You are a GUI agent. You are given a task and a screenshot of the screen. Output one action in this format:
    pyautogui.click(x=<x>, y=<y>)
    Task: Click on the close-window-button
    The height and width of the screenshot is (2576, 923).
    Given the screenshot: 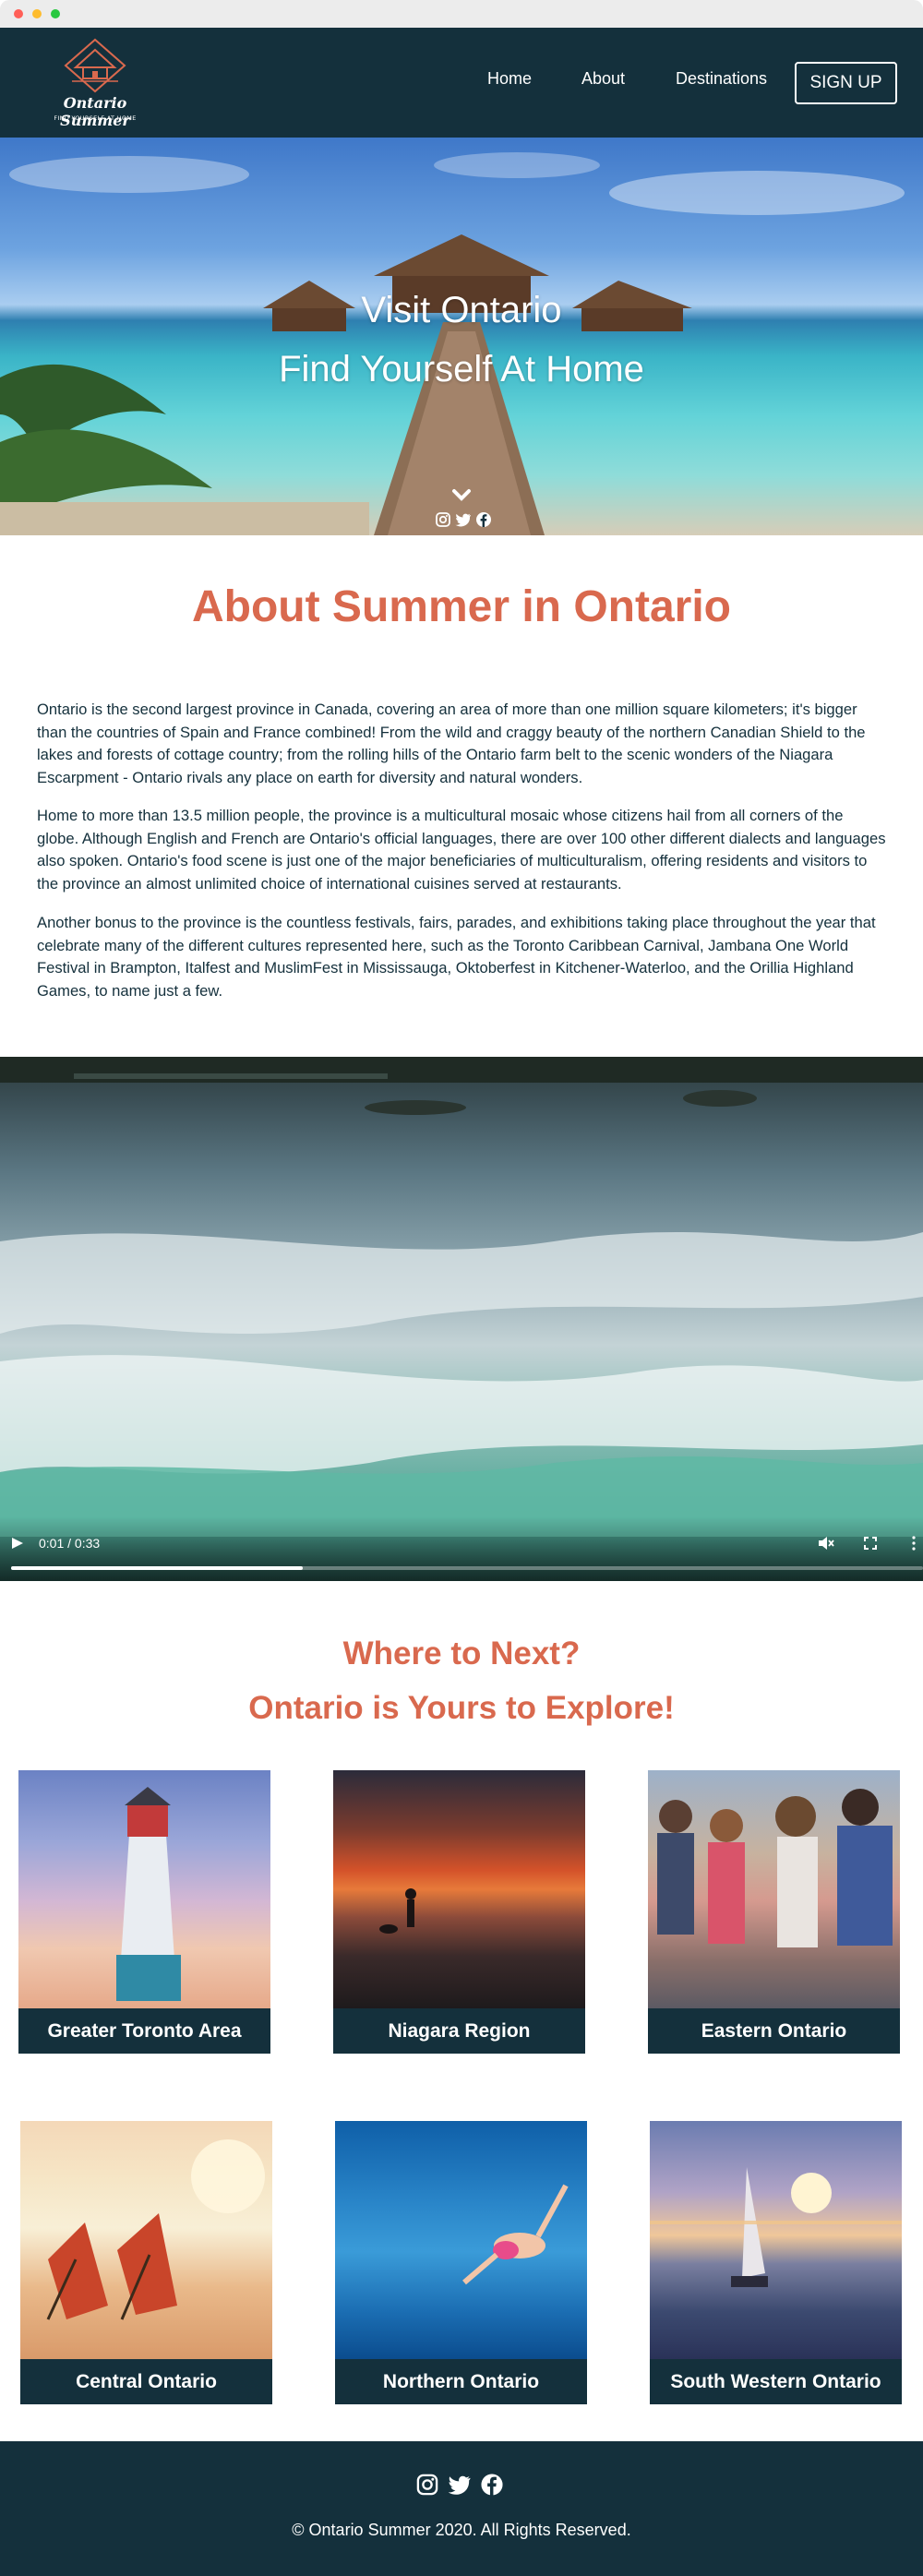 What is the action you would take?
    pyautogui.click(x=18, y=14)
    